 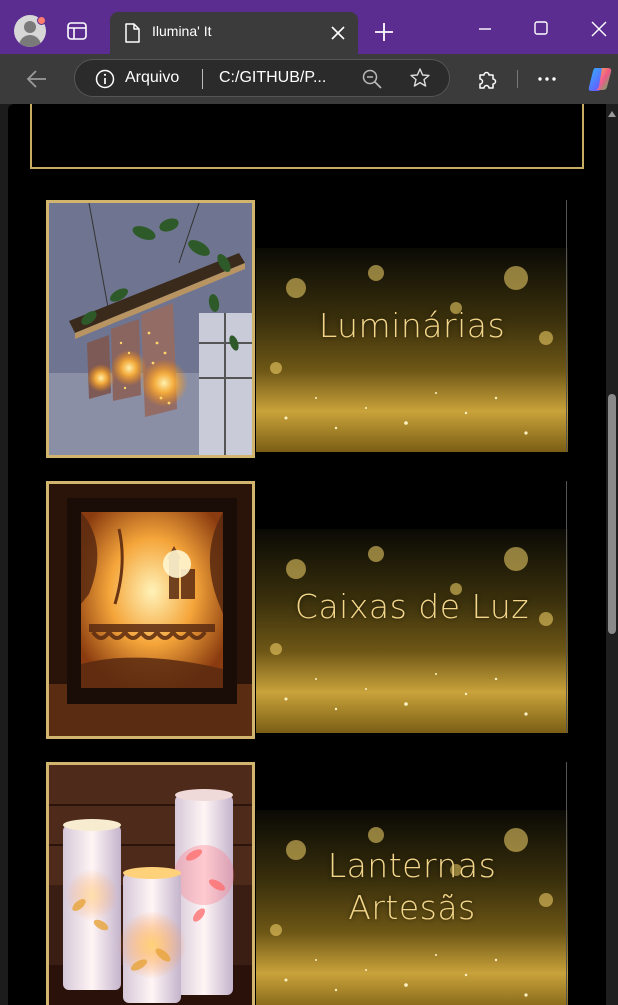 What do you see at coordinates (517, 79) in the screenshot?
I see `toolbar-divider` at bounding box center [517, 79].